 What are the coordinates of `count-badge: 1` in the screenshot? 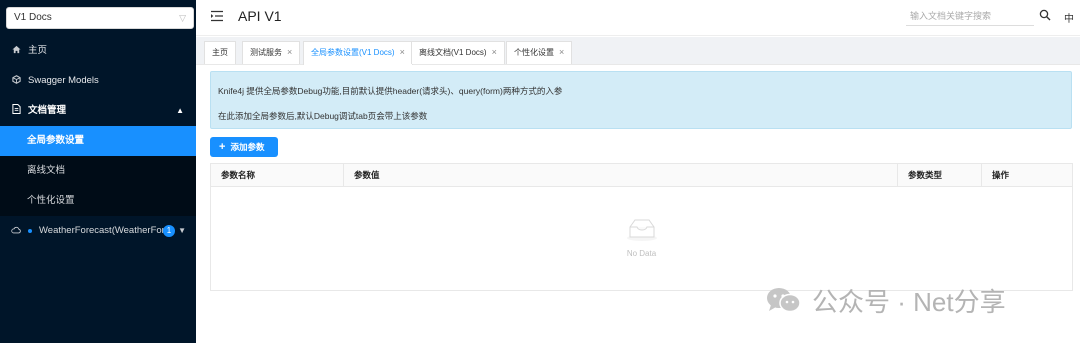 It's located at (169, 231).